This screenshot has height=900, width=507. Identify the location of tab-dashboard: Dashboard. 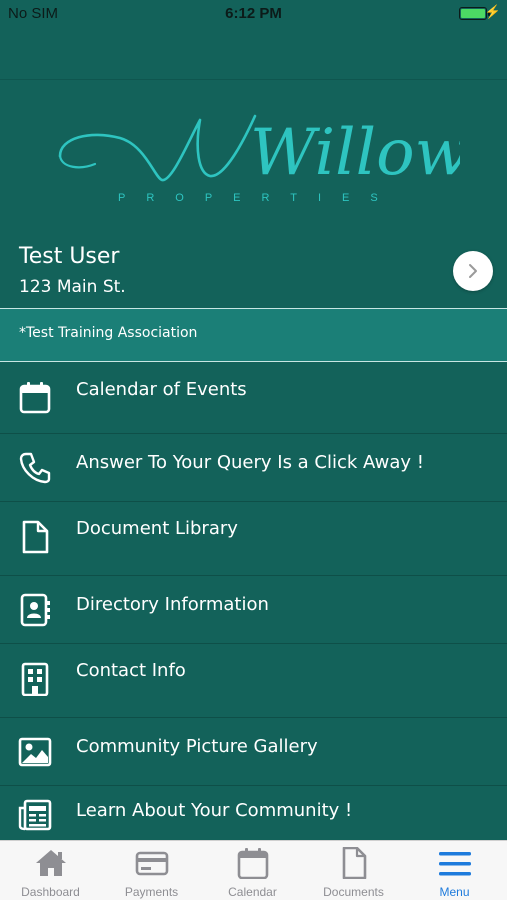
(50, 870).